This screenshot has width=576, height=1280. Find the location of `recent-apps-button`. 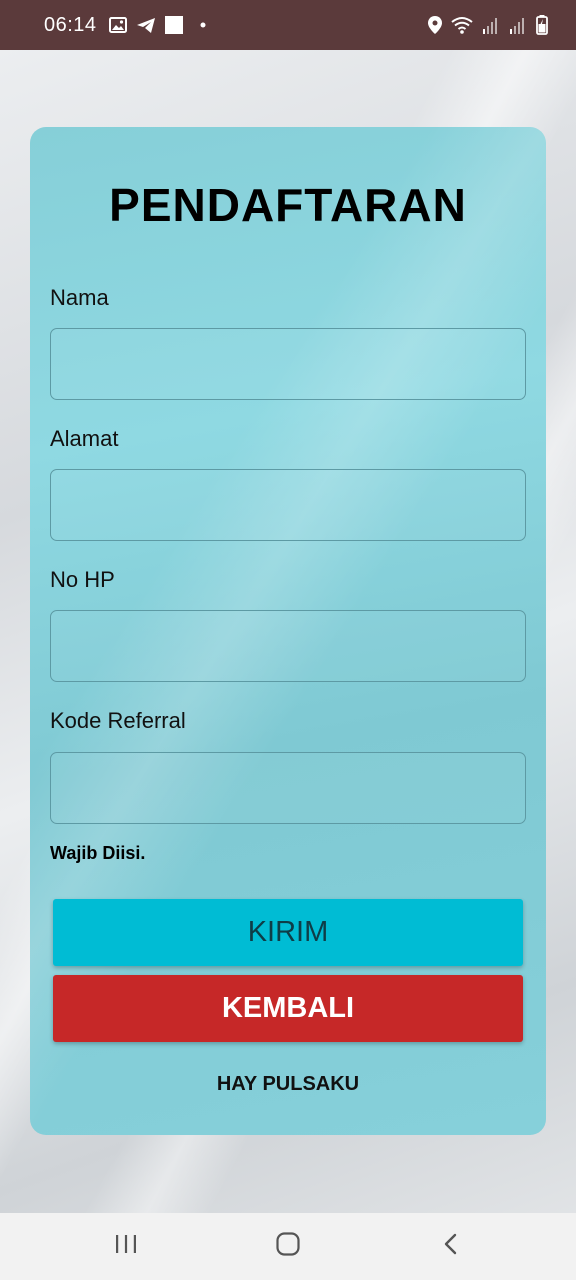

recent-apps-button is located at coordinates (126, 1246).